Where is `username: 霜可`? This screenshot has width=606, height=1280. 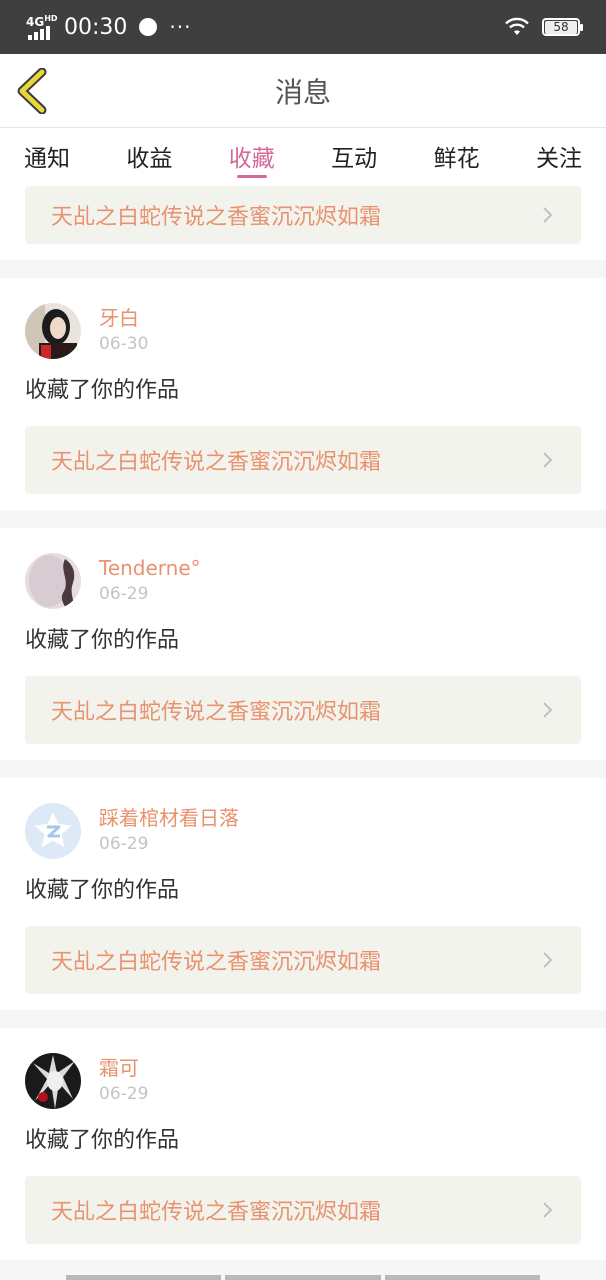 username: 霜可 is located at coordinates (123, 1068).